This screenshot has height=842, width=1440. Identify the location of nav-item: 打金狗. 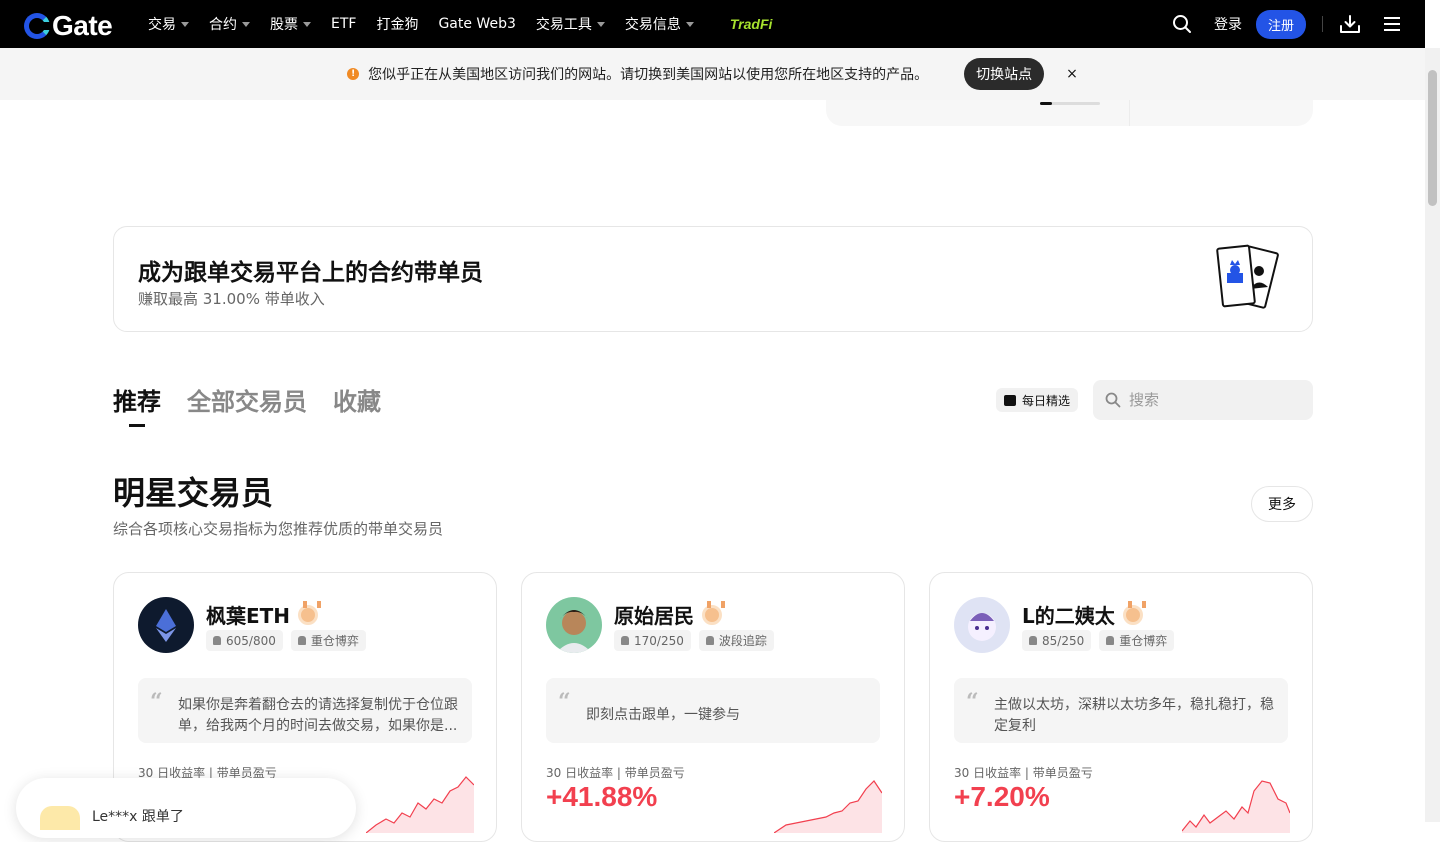
(397, 24).